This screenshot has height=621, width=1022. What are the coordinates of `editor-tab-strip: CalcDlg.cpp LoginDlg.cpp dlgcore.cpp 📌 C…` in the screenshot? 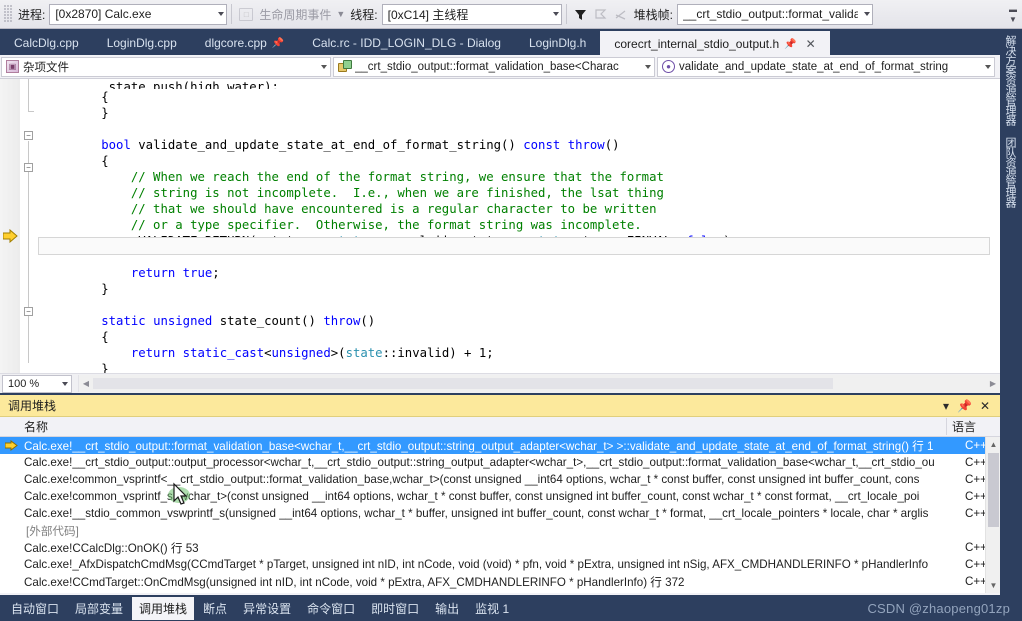 It's located at (511, 42).